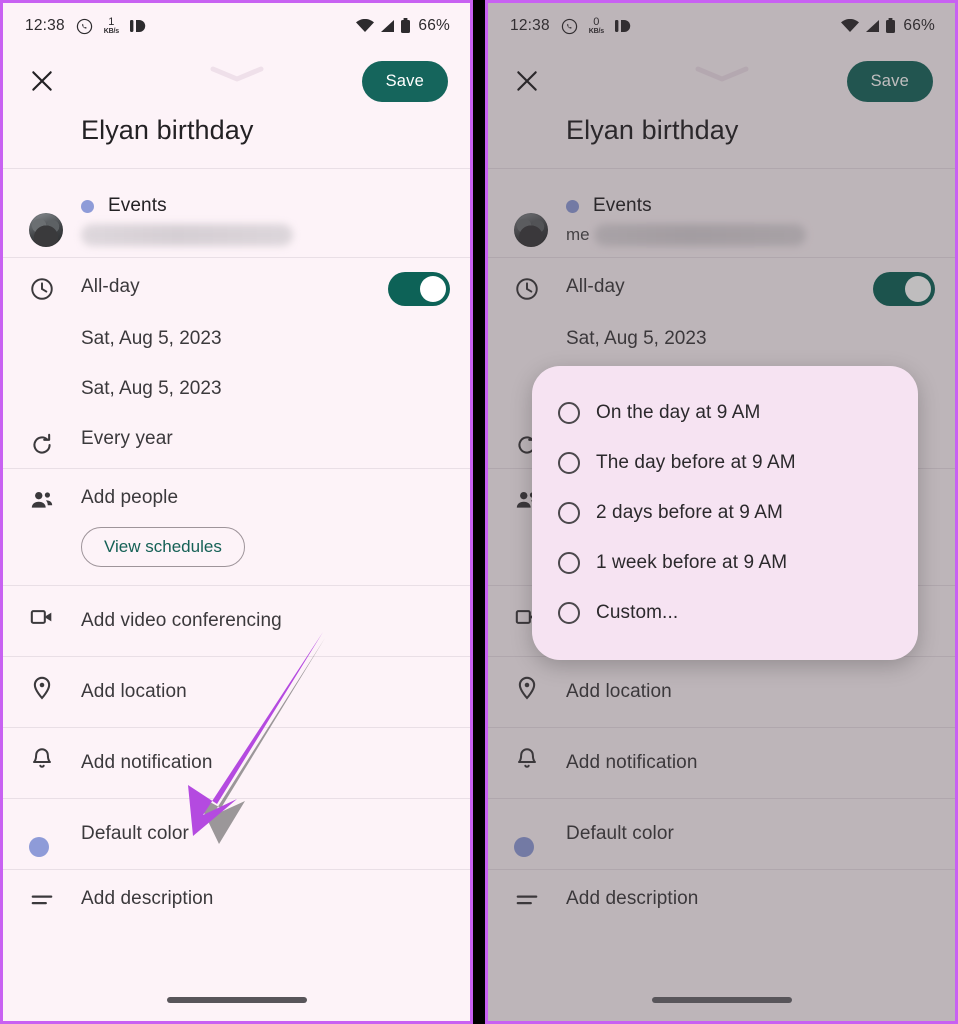 Image resolution: width=958 pixels, height=1024 pixels. I want to click on calendar-account-row: Events, so click(236, 213).